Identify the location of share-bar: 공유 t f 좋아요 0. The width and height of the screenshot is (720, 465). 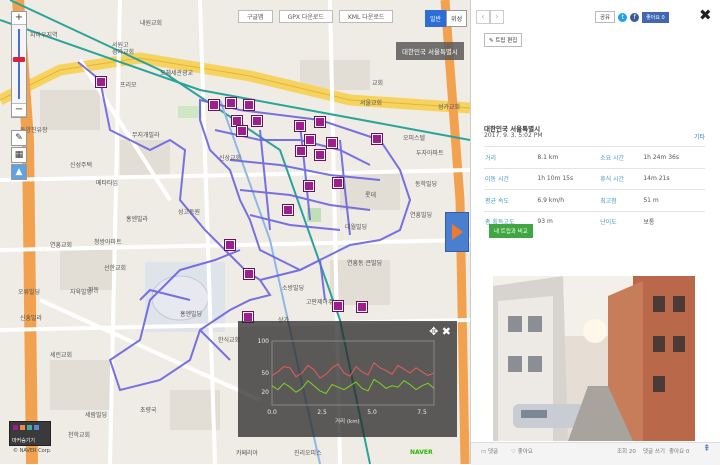
(632, 17).